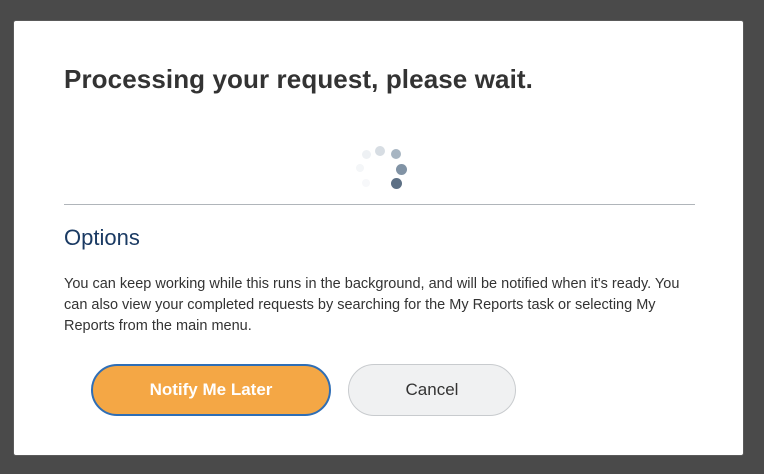  What do you see at coordinates (379, 204) in the screenshot?
I see `divider` at bounding box center [379, 204].